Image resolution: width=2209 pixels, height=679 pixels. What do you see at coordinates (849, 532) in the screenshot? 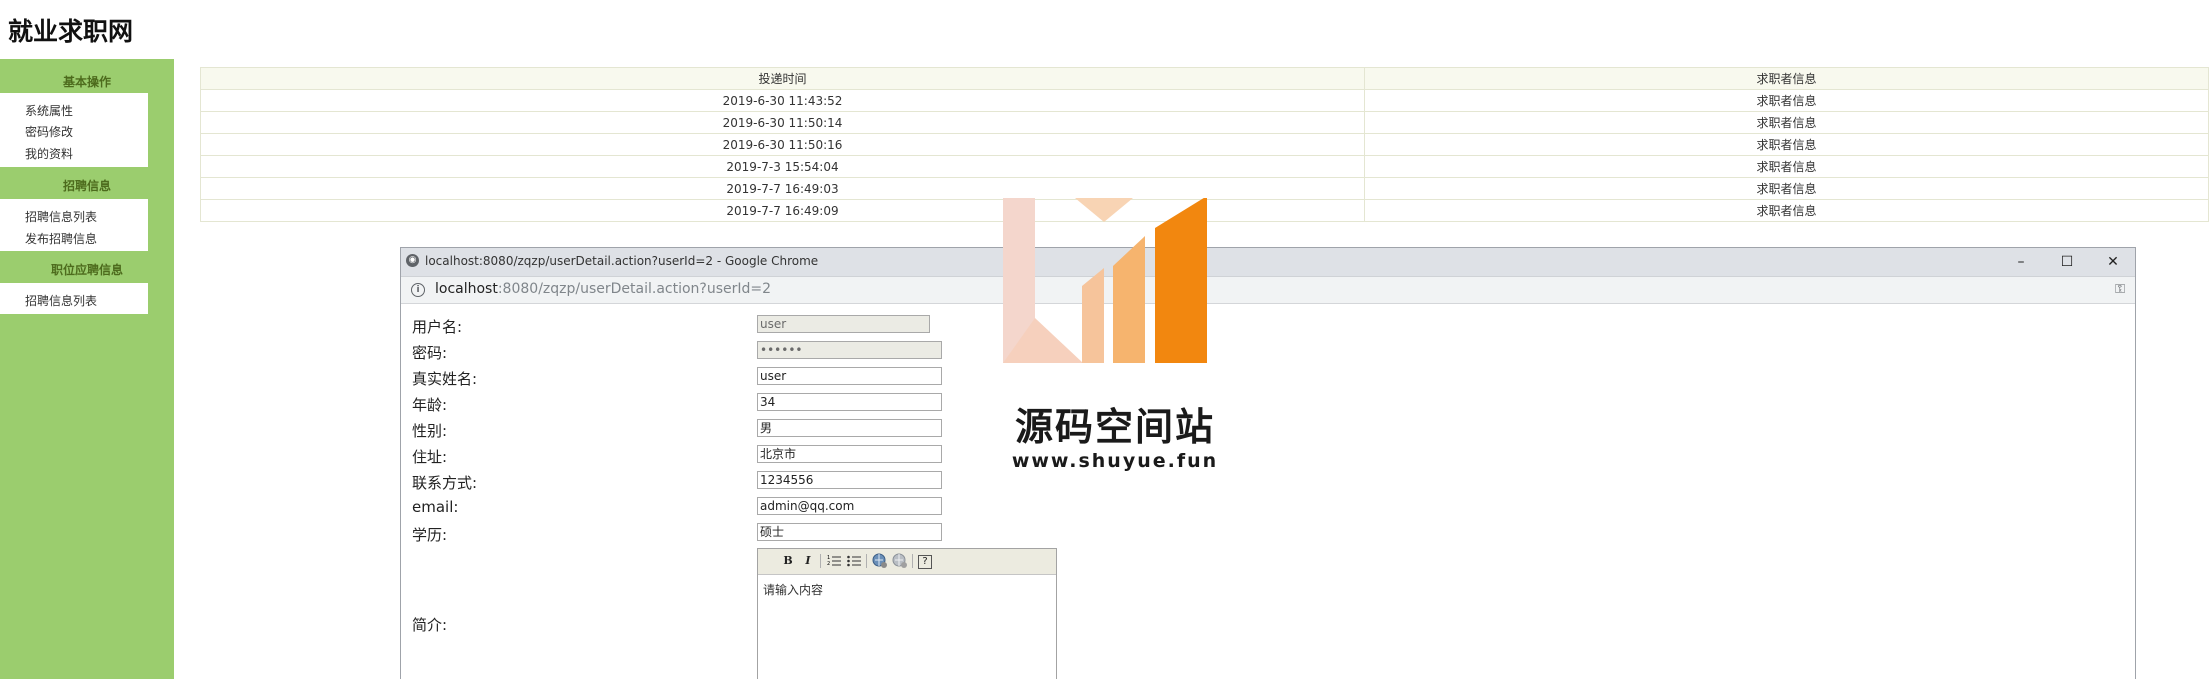
I see `education-field: 硕士` at bounding box center [849, 532].